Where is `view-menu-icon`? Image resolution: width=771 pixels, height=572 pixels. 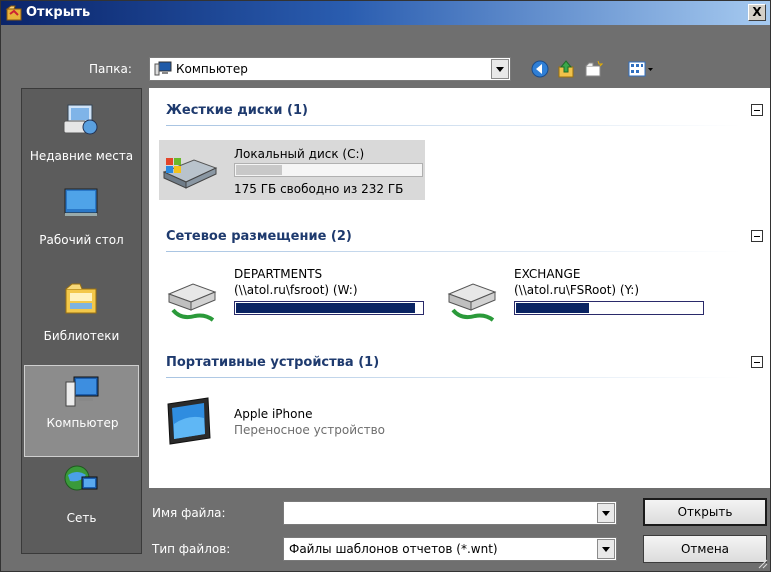
view-menu-icon is located at coordinates (641, 69).